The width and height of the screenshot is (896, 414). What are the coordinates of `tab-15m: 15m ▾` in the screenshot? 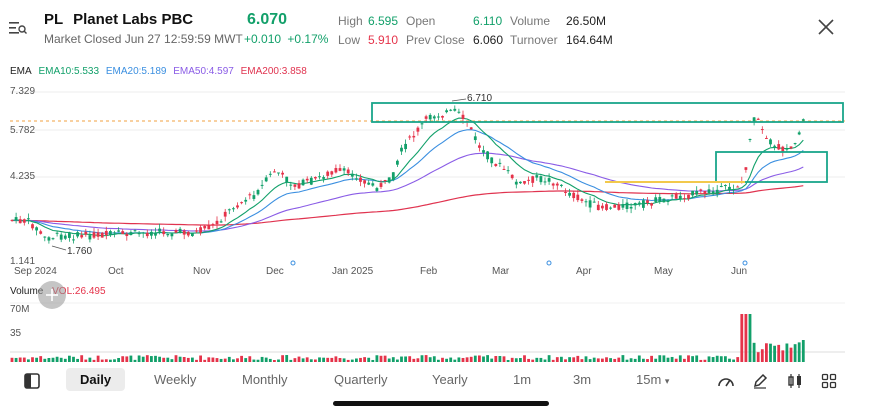 It's located at (652, 379).